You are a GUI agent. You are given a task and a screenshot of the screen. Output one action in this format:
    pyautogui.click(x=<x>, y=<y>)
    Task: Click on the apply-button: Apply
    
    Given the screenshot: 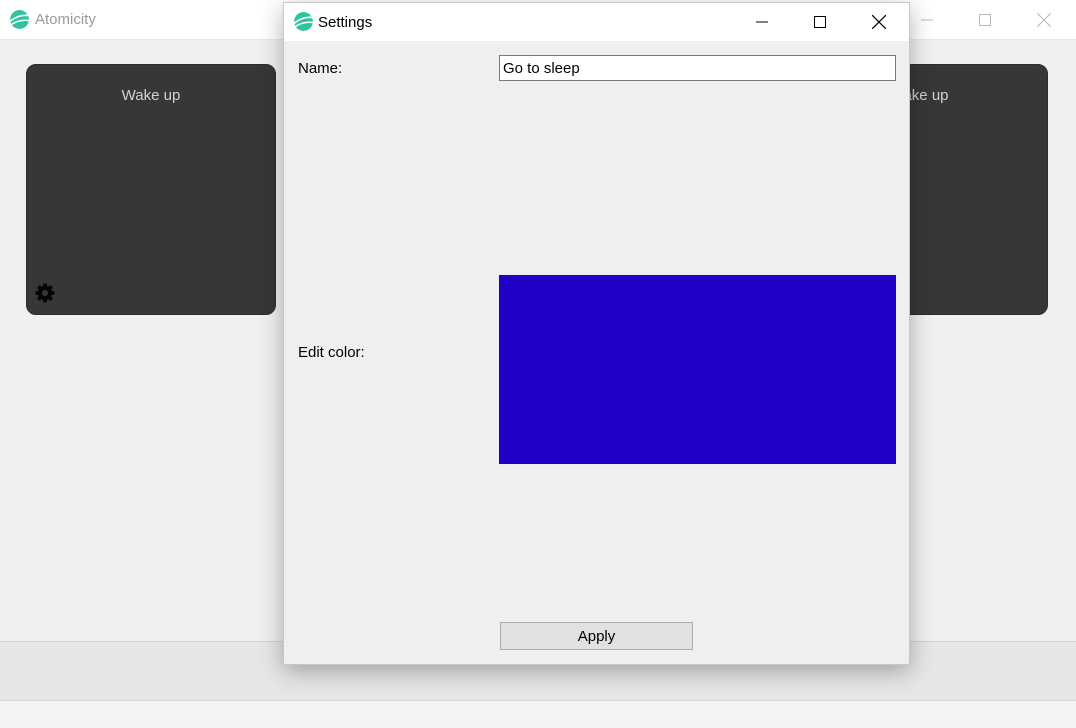 What is the action you would take?
    pyautogui.click(x=596, y=636)
    